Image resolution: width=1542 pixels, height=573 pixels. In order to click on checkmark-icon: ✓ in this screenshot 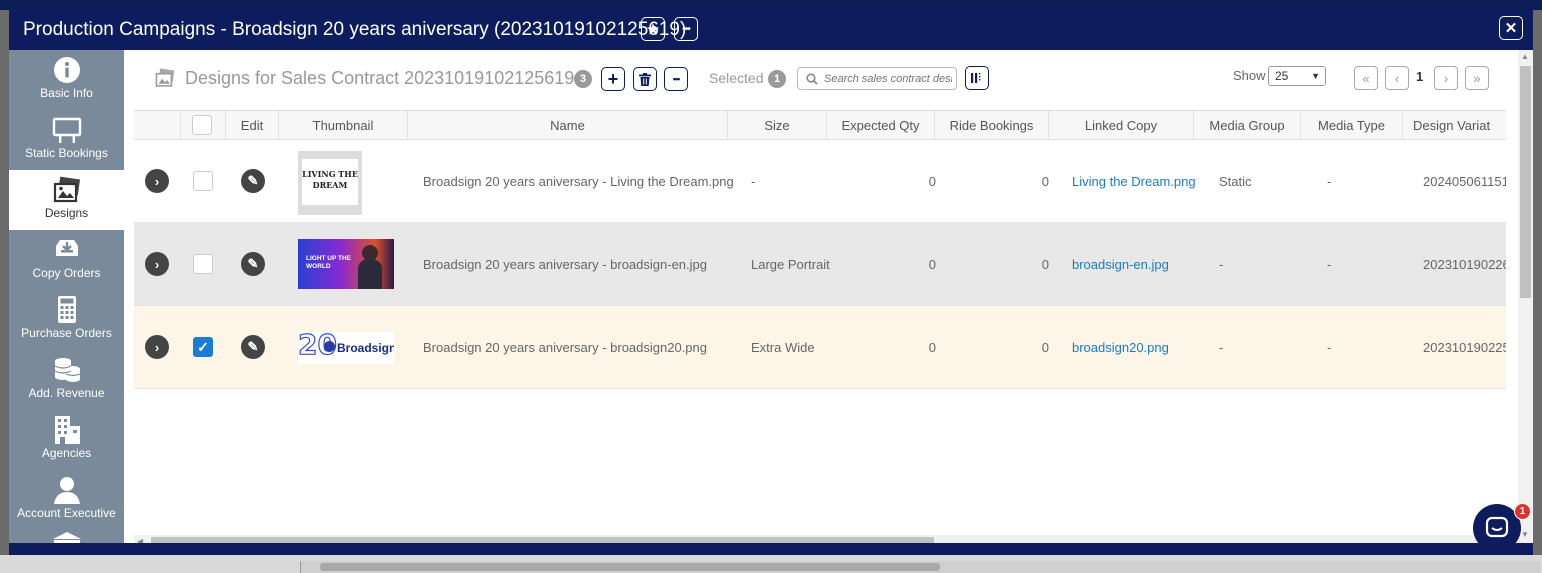, I will do `click(203, 346)`.